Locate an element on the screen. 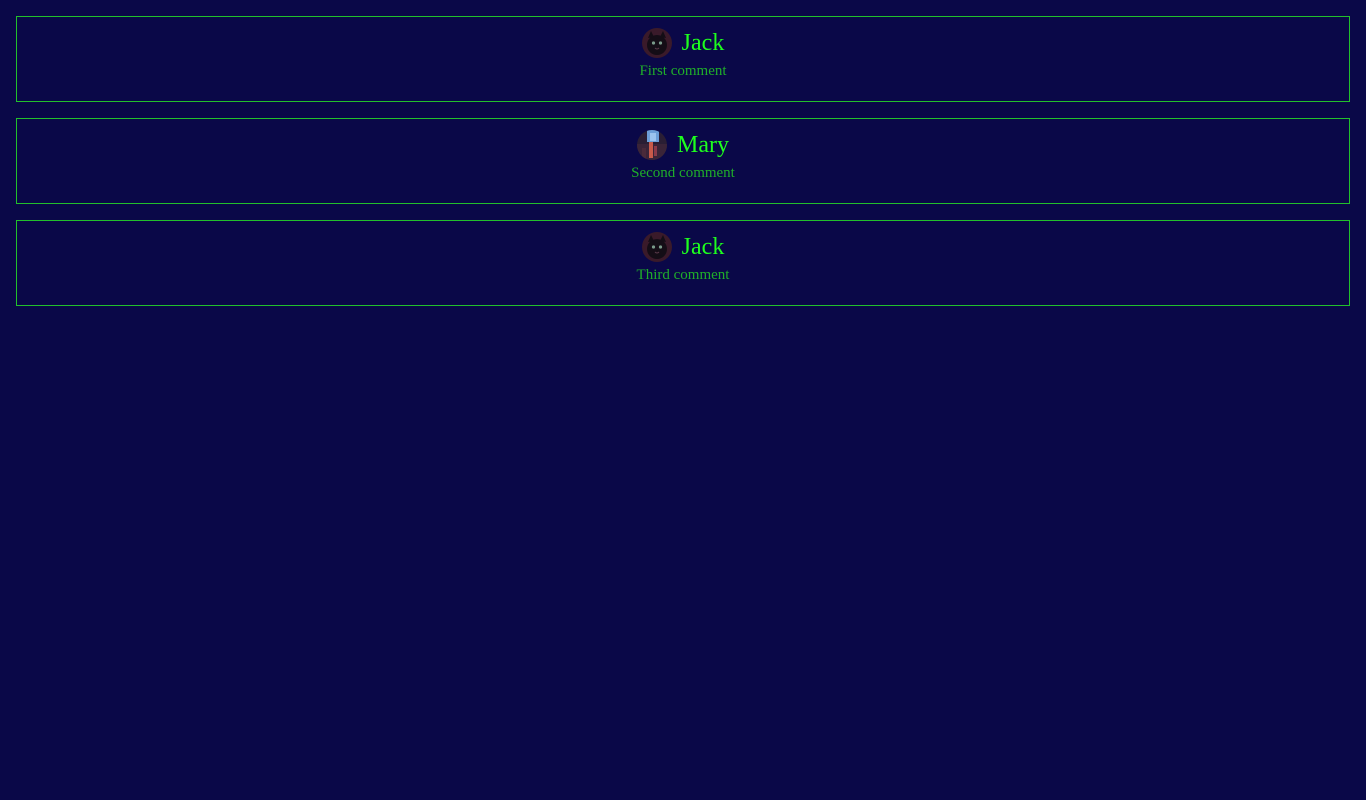 The width and height of the screenshot is (1366, 800). comment-card: Mary Second comment is located at coordinates (683, 161).